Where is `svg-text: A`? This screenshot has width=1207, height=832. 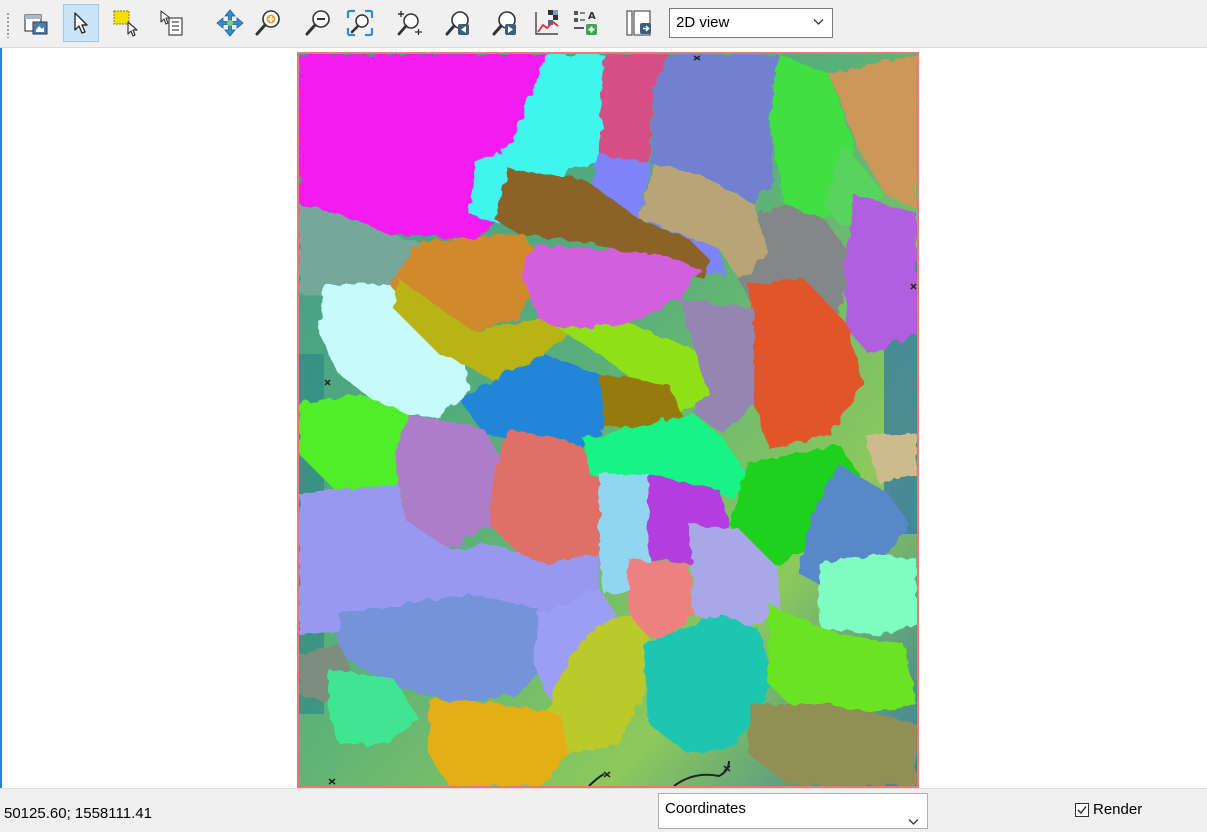
svg-text: A is located at coordinates (592, 16).